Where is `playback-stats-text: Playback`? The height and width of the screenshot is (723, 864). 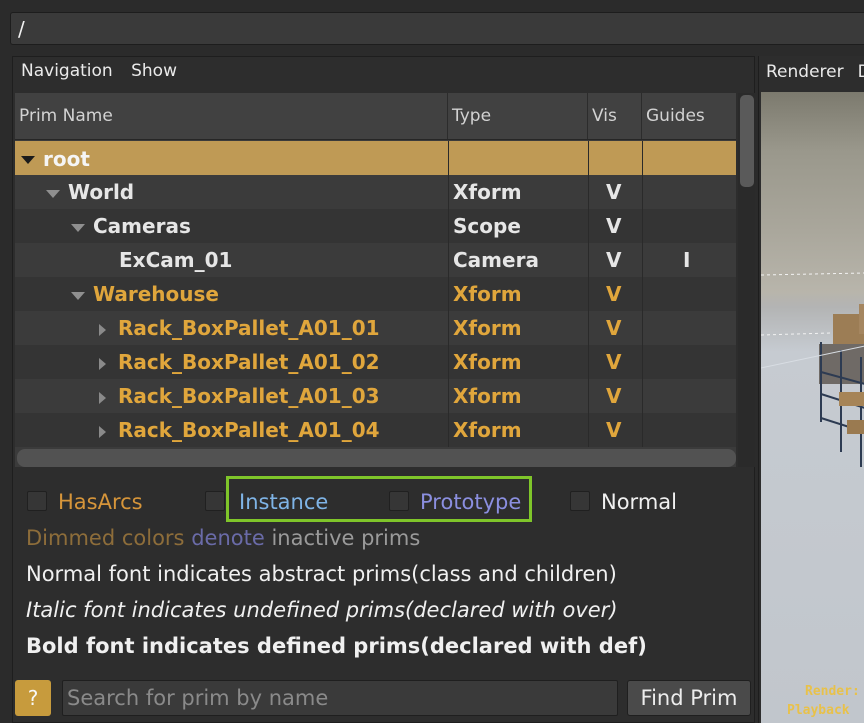 playback-stats-text: Playback is located at coordinates (818, 710).